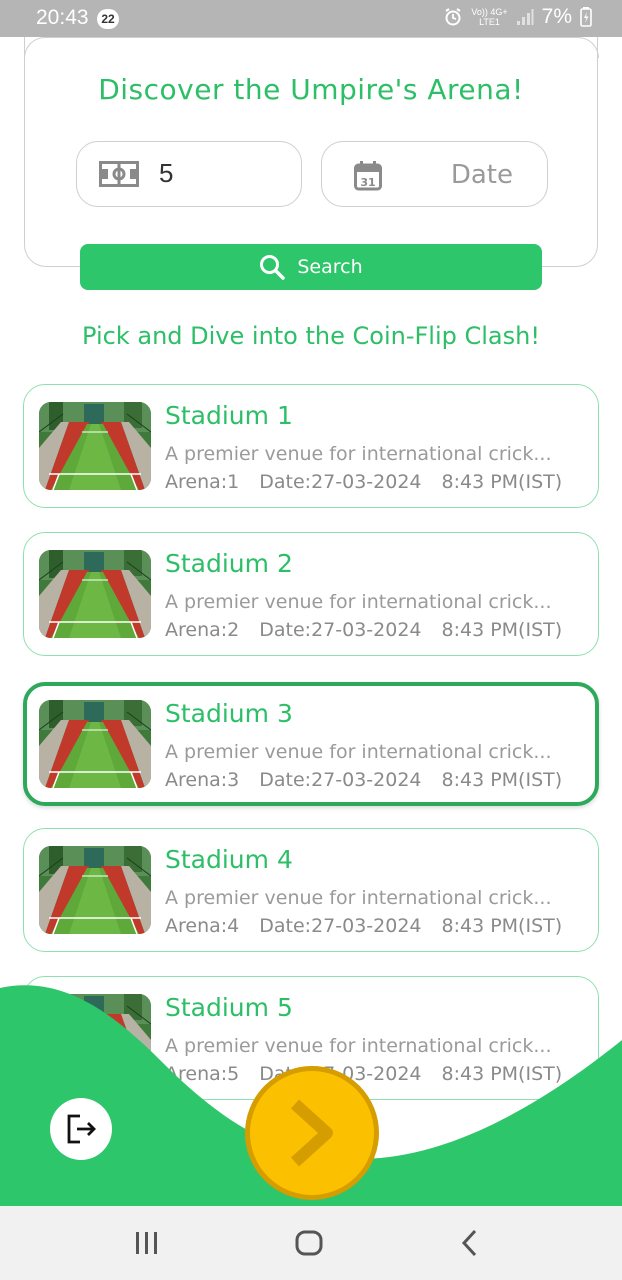 The width and height of the screenshot is (622, 1280). Describe the element at coordinates (202, 630) in the screenshot. I see `stadium-arena: Arena:2` at that location.